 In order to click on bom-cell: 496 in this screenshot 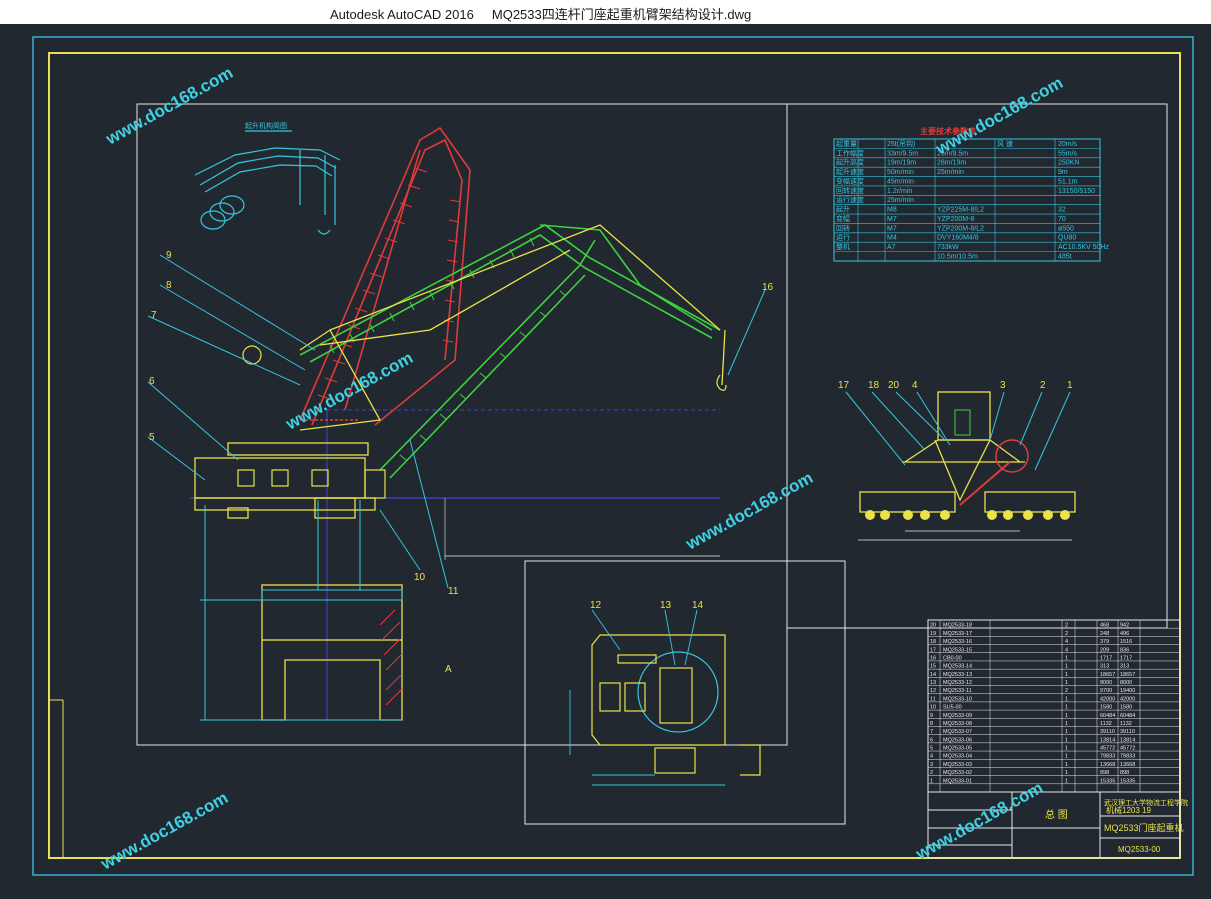, I will do `click(1124, 634)`.